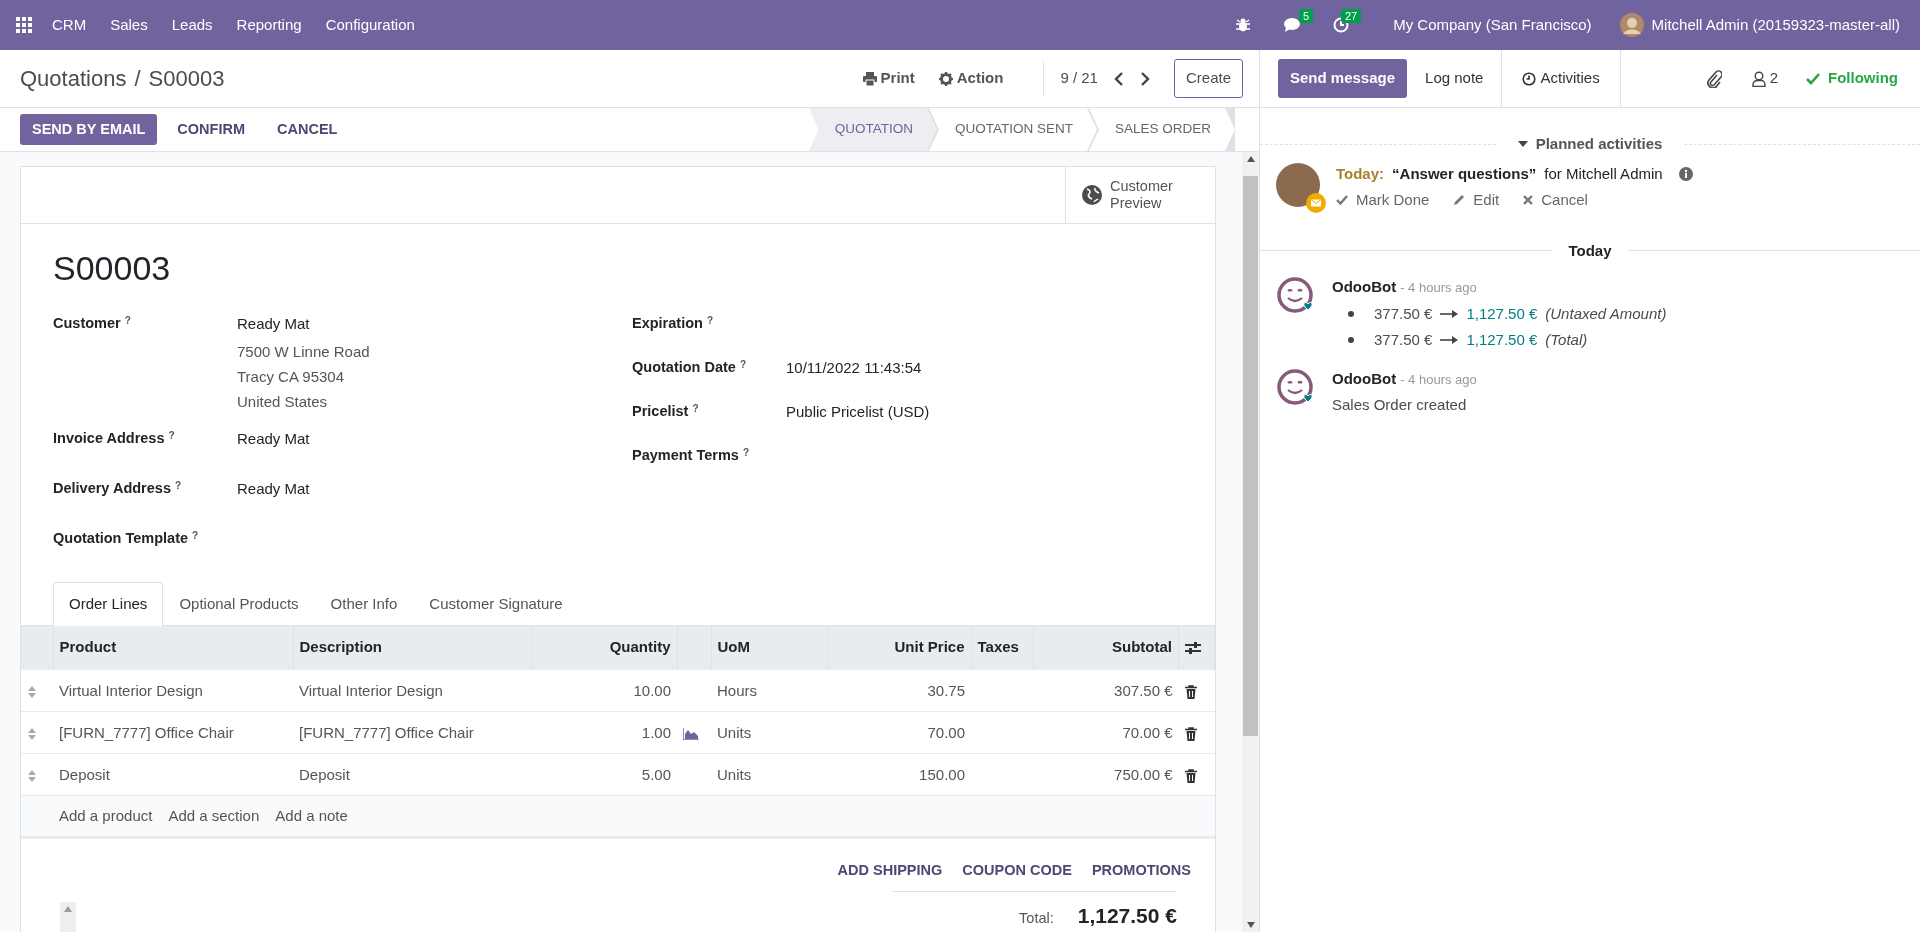  I want to click on gear-icon, so click(945, 78).